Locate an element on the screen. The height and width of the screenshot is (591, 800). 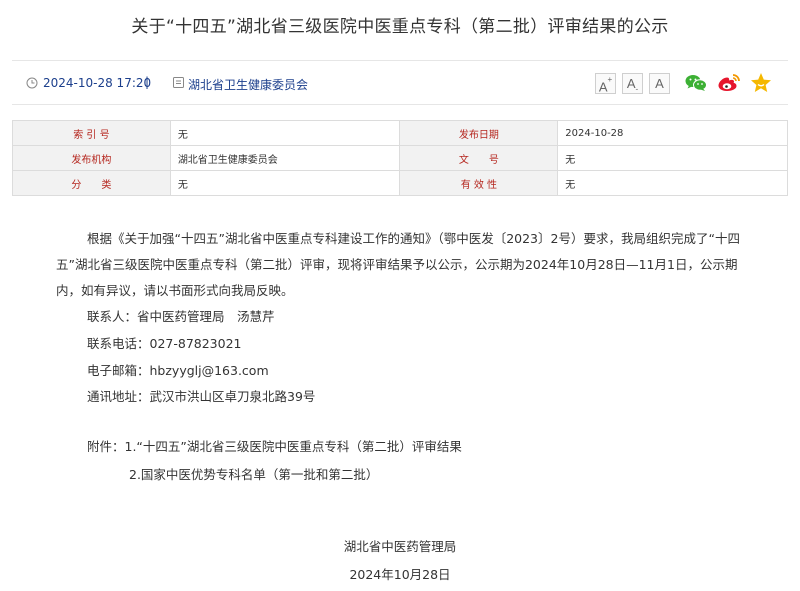
attachment-link-2: 2.国家中医优势专科名单（第一批和第二批） is located at coordinates (406, 475).